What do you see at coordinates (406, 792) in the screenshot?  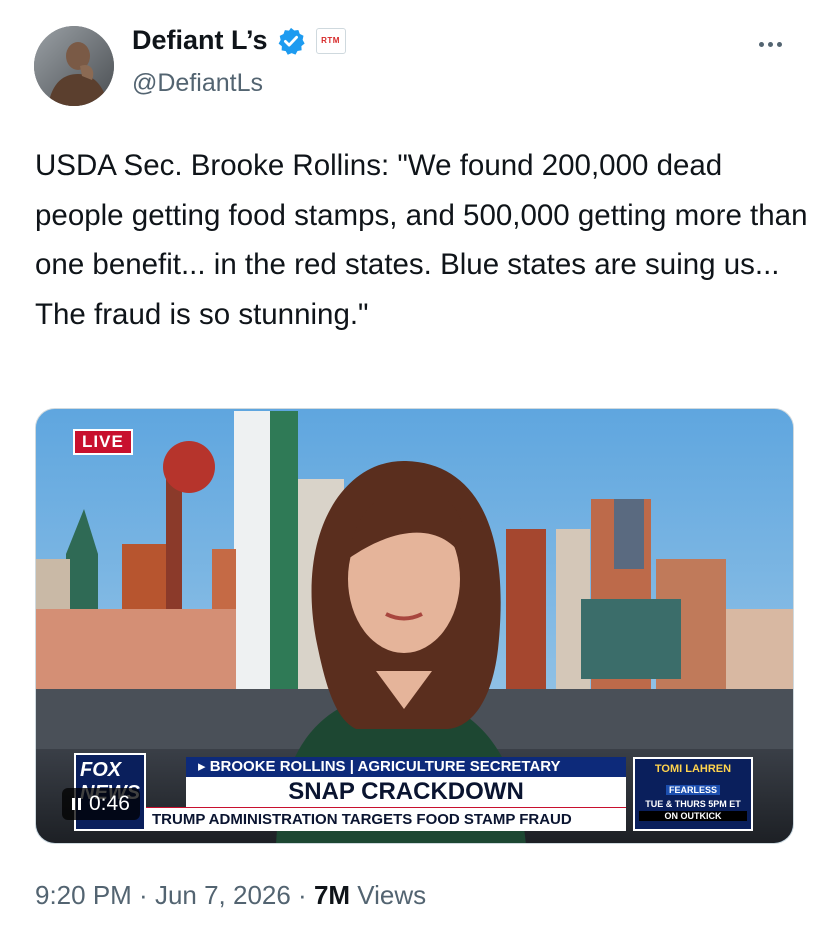 I see `chyron-headline: SNAP CRACKDOWN` at bounding box center [406, 792].